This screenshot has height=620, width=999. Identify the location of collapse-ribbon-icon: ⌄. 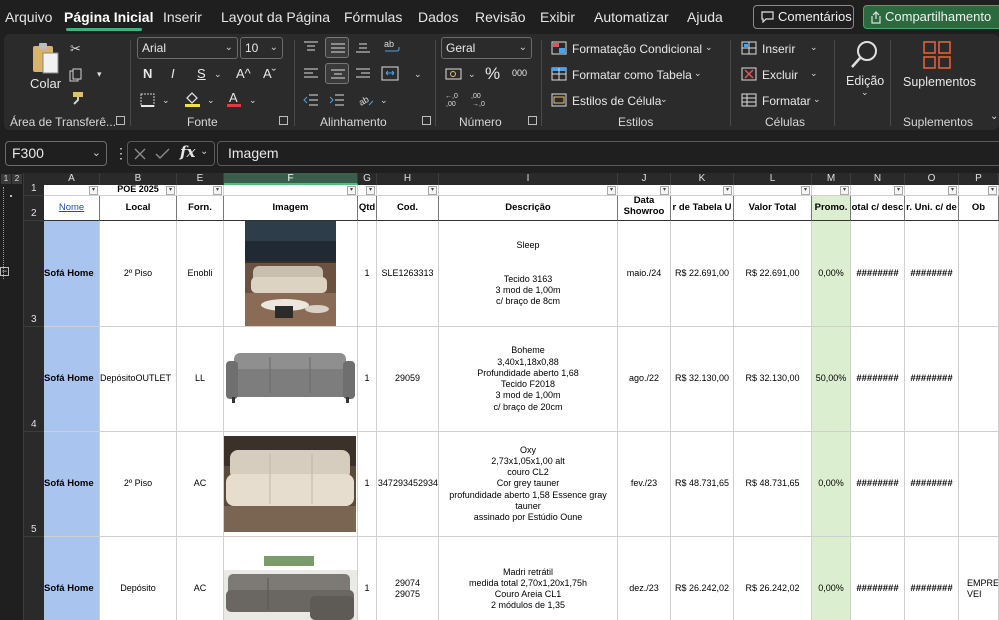
(994, 117).